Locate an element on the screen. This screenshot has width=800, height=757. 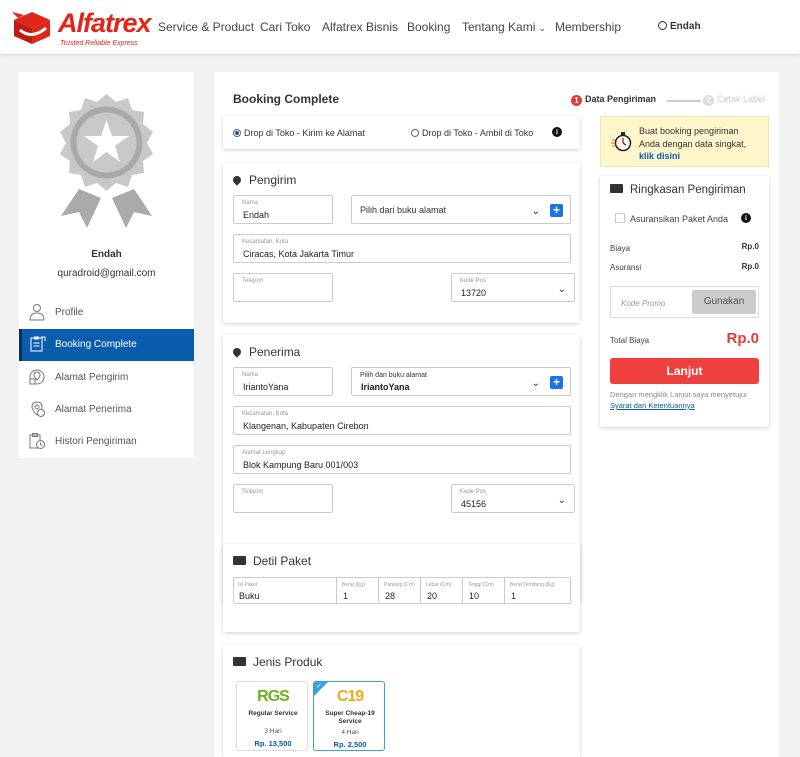
product-name: Super Cheap-19 Service is located at coordinates (350, 717).